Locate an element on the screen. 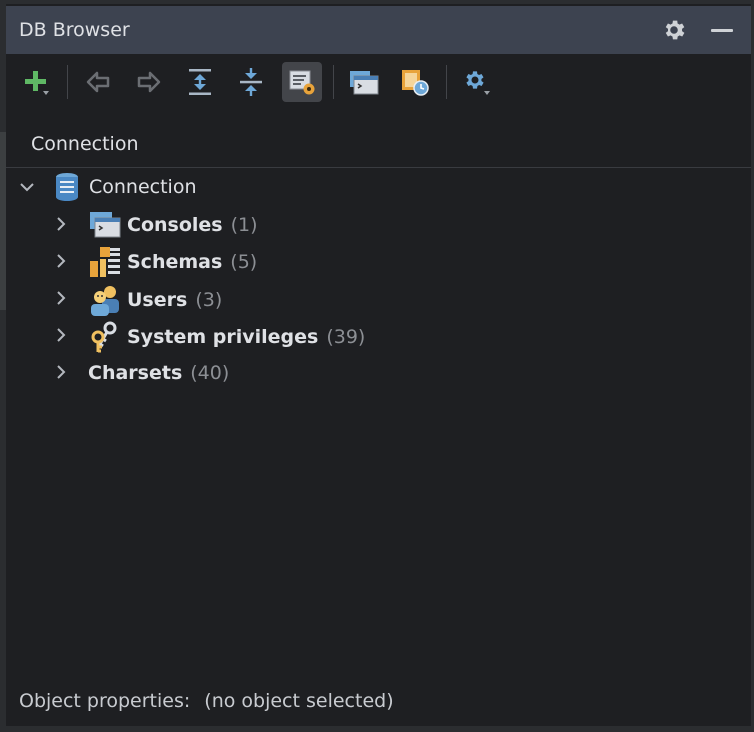  connection-tab-header: Connection is located at coordinates (378, 145).